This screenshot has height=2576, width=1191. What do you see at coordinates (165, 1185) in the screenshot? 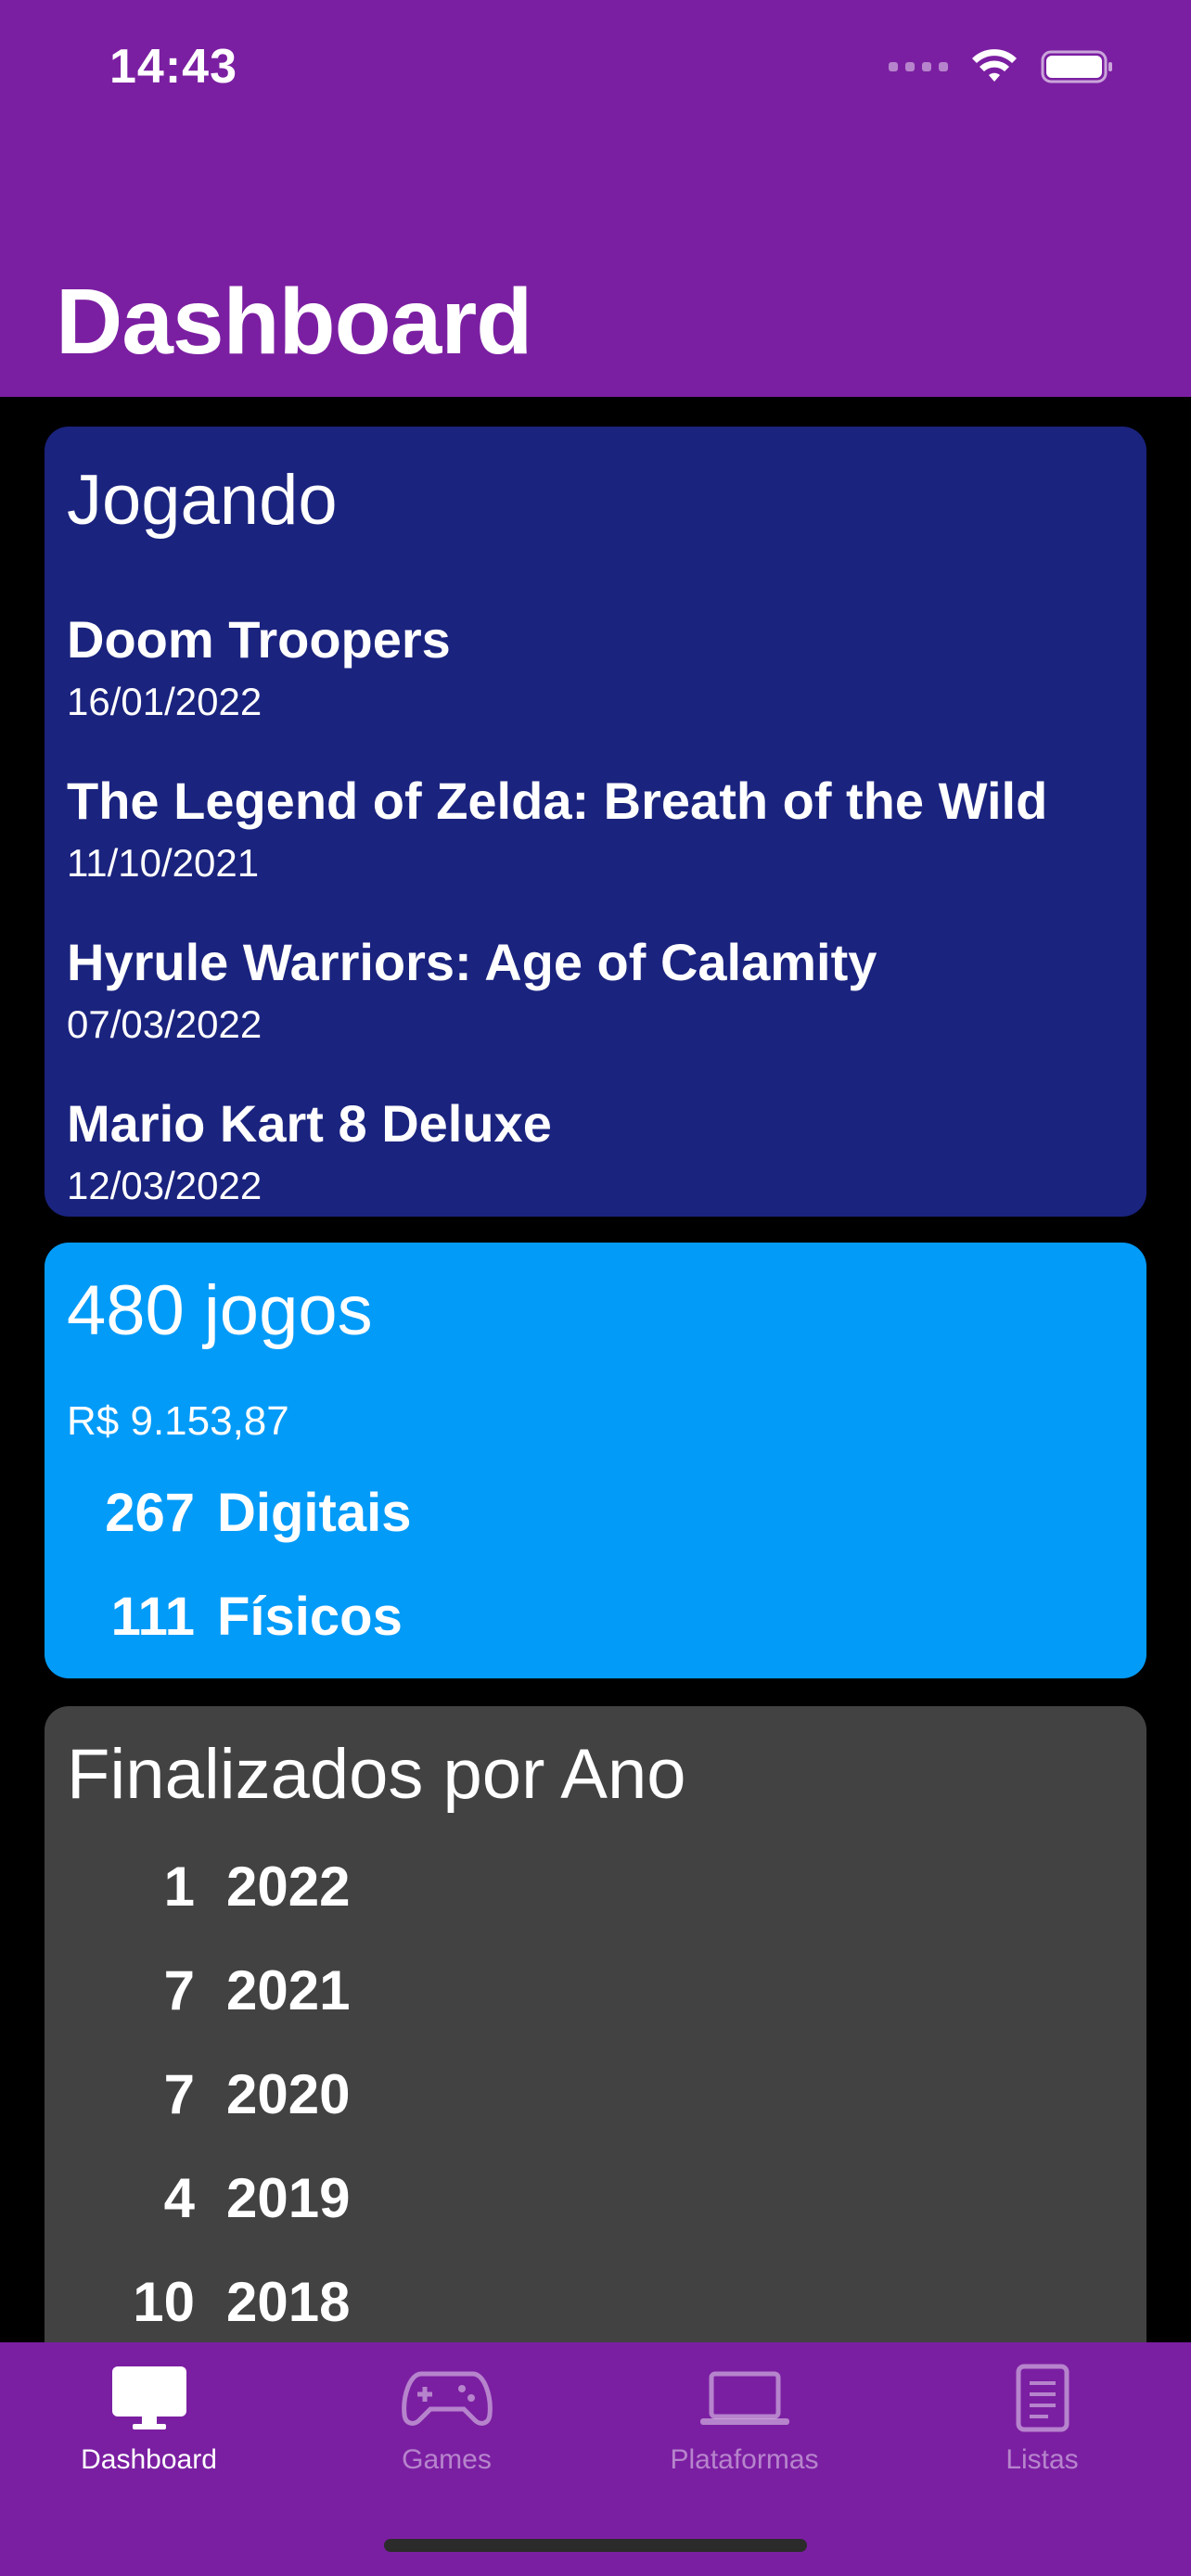
I see `game-date: 12/03/2022` at bounding box center [165, 1185].